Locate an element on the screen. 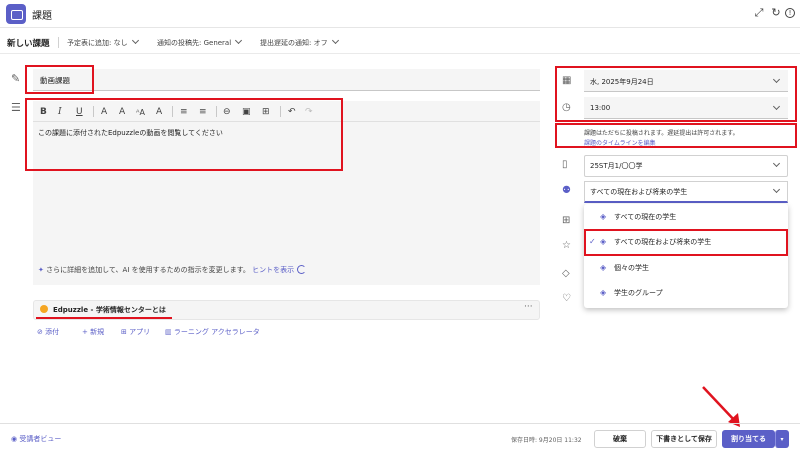 This screenshot has width=800, height=452. assign-options-button: ▾ is located at coordinates (782, 439).